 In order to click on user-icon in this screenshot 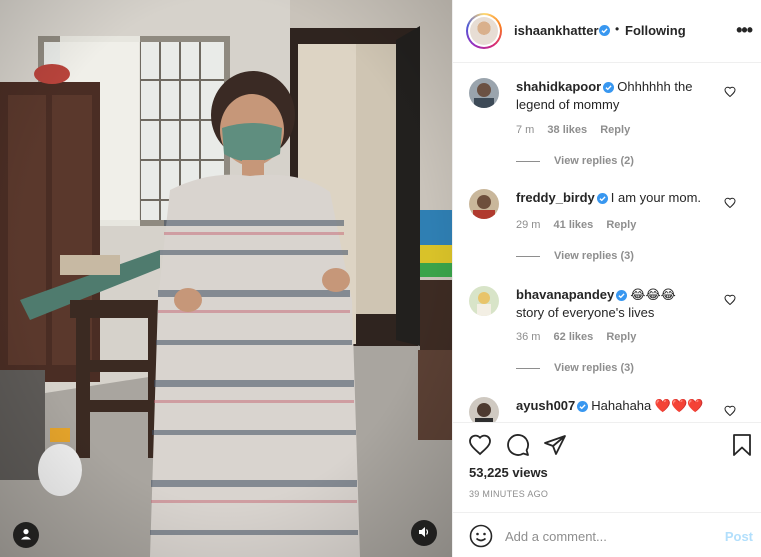, I will do `click(26, 535)`.